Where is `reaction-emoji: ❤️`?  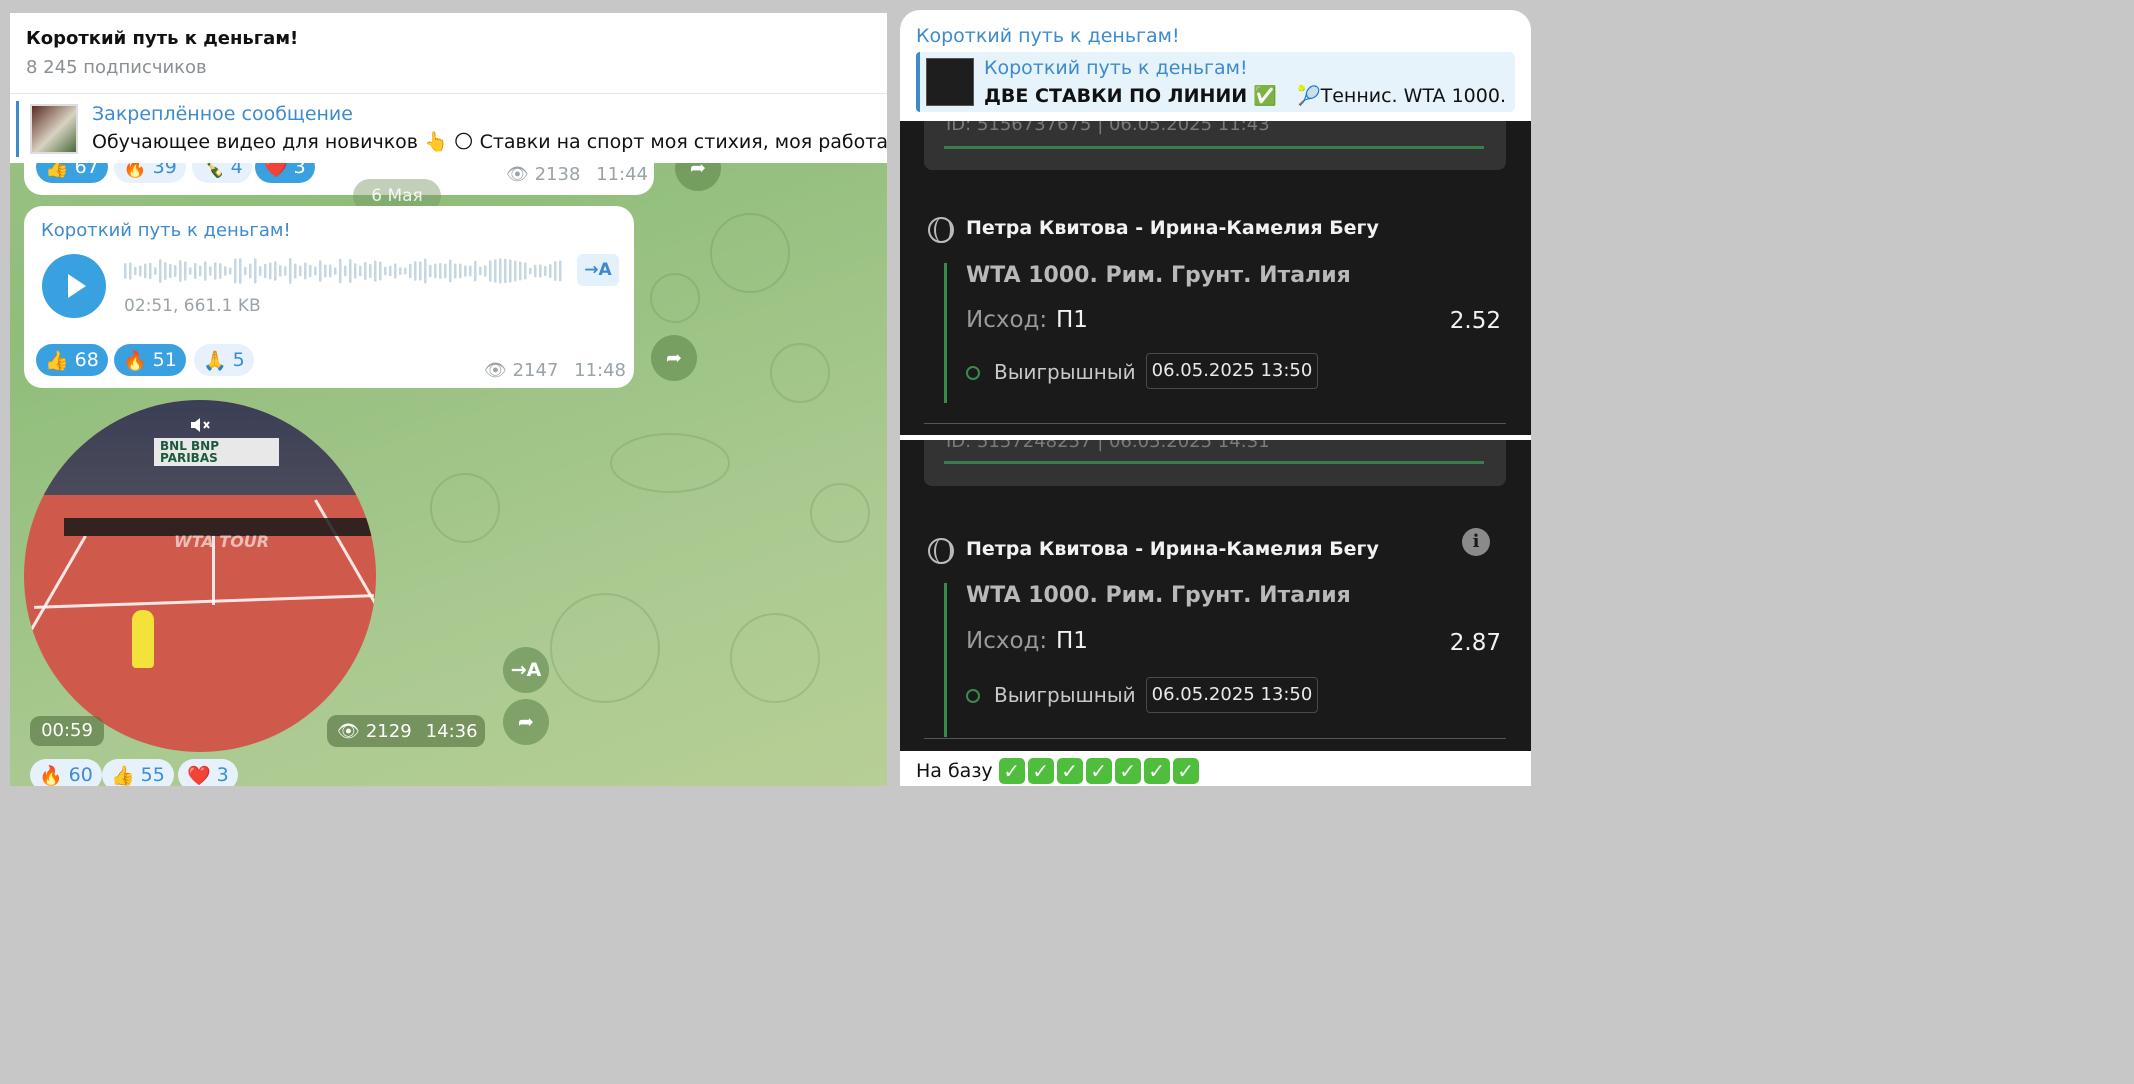
reaction-emoji: ❤️ is located at coordinates (199, 775).